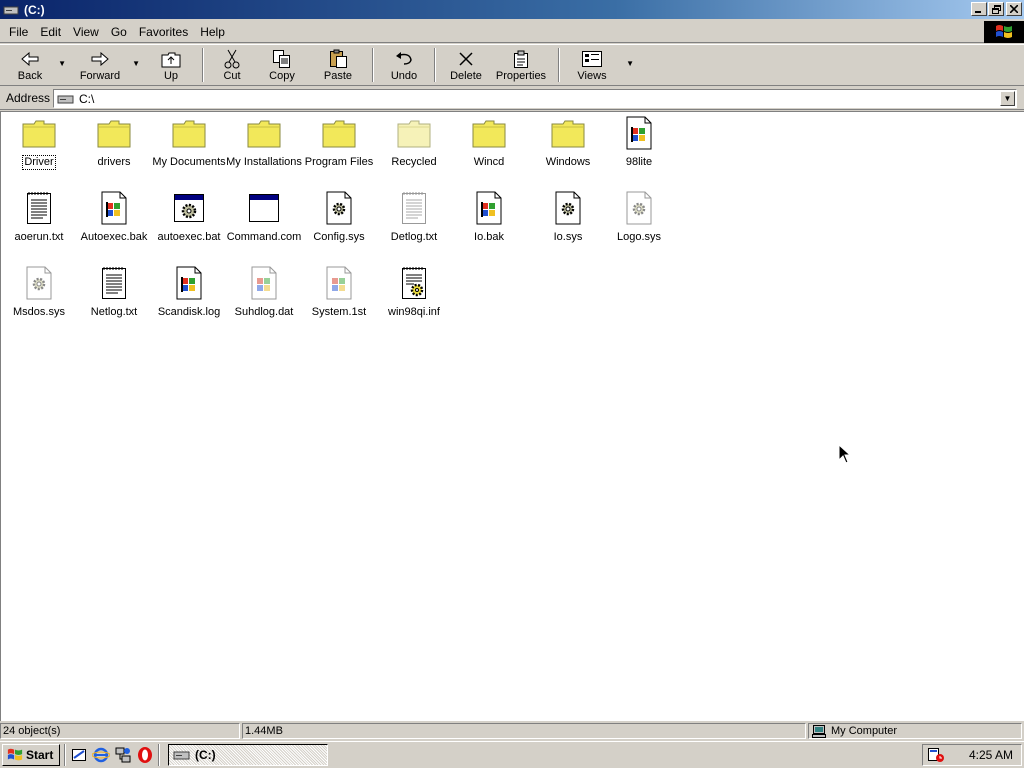  Describe the element at coordinates (114, 162) in the screenshot. I see `file-name: drivers` at that location.